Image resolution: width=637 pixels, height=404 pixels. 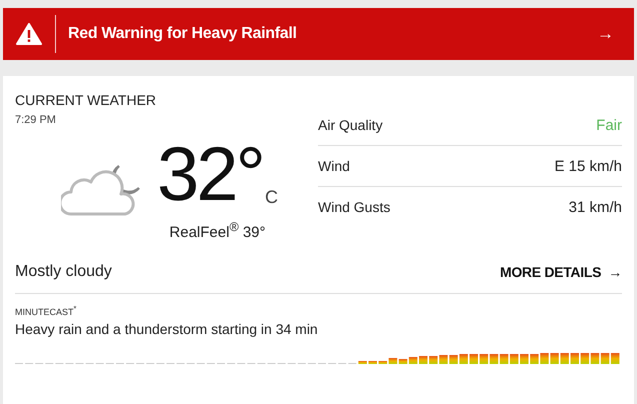 What do you see at coordinates (86, 100) in the screenshot?
I see `section-heading: CURRENT WEATHER` at bounding box center [86, 100].